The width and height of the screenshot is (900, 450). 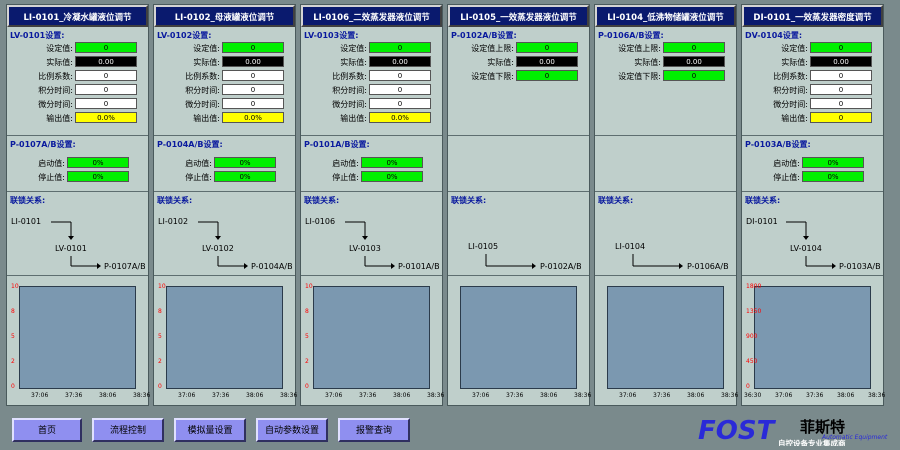 What do you see at coordinates (210, 430) in the screenshot?
I see `analog-settings-button: 模拟量设置` at bounding box center [210, 430].